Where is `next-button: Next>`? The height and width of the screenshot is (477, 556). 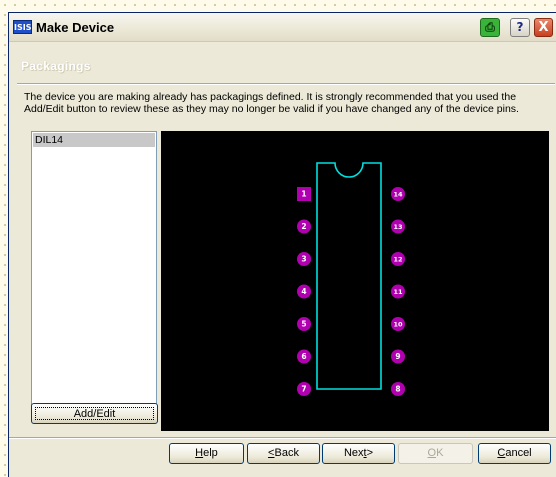
next-button: Next> is located at coordinates (358, 453).